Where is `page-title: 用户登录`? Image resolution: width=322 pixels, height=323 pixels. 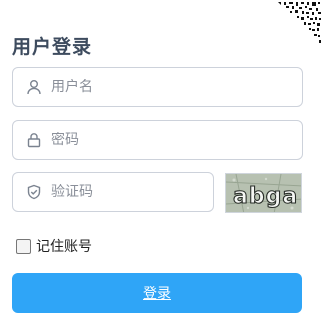
page-title: 用户登录 is located at coordinates (52, 47).